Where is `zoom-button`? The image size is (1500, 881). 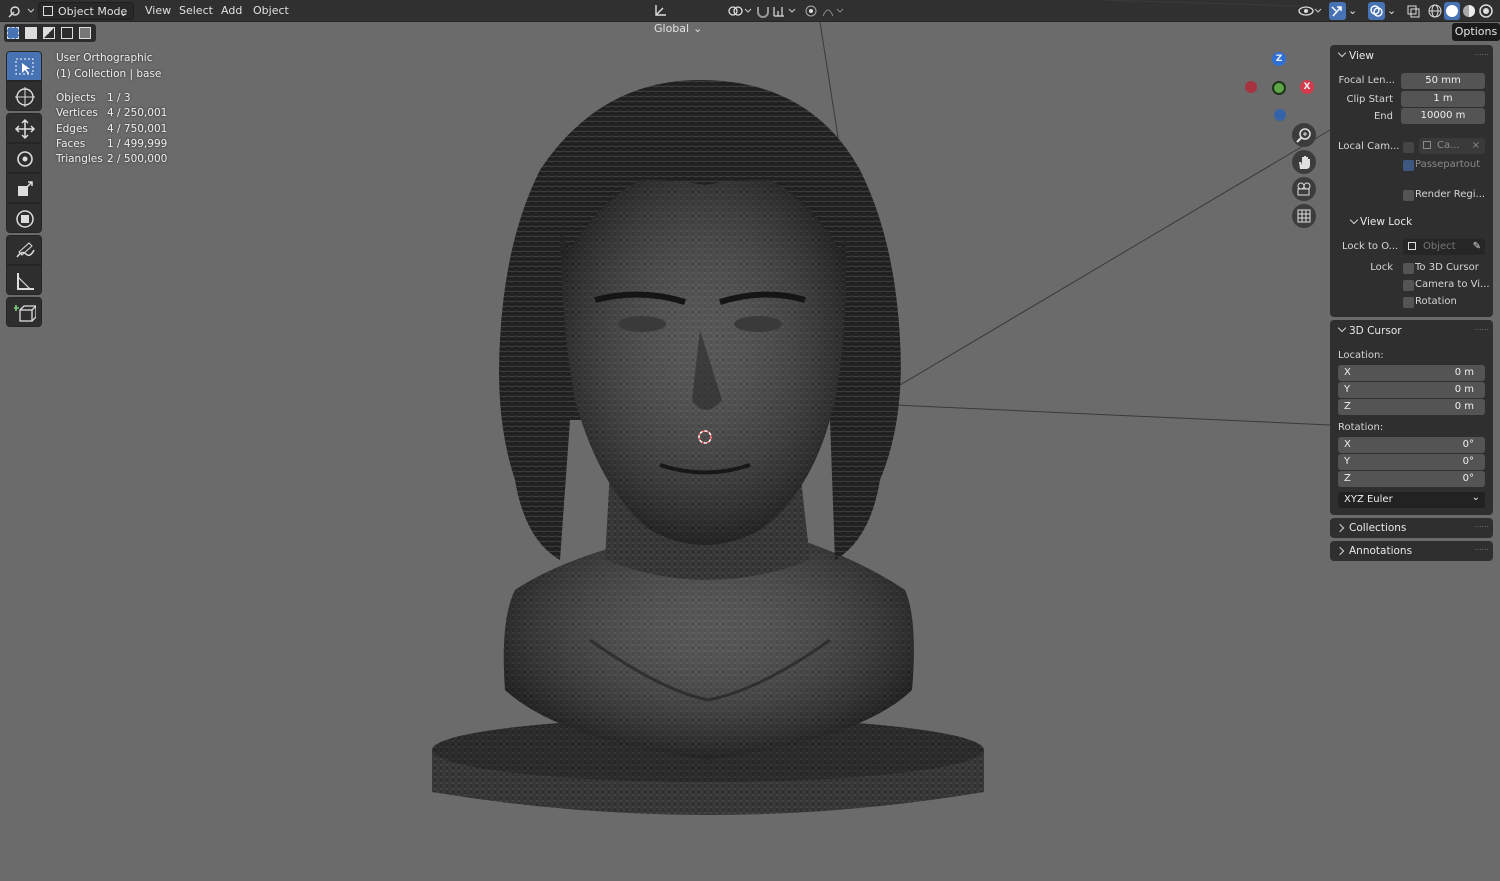 zoom-button is located at coordinates (1304, 135).